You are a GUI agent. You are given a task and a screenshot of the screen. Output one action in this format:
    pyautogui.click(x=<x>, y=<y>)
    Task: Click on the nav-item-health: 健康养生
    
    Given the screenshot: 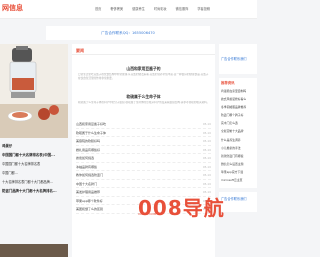 What is the action you would take?
    pyautogui.click(x=138, y=8)
    